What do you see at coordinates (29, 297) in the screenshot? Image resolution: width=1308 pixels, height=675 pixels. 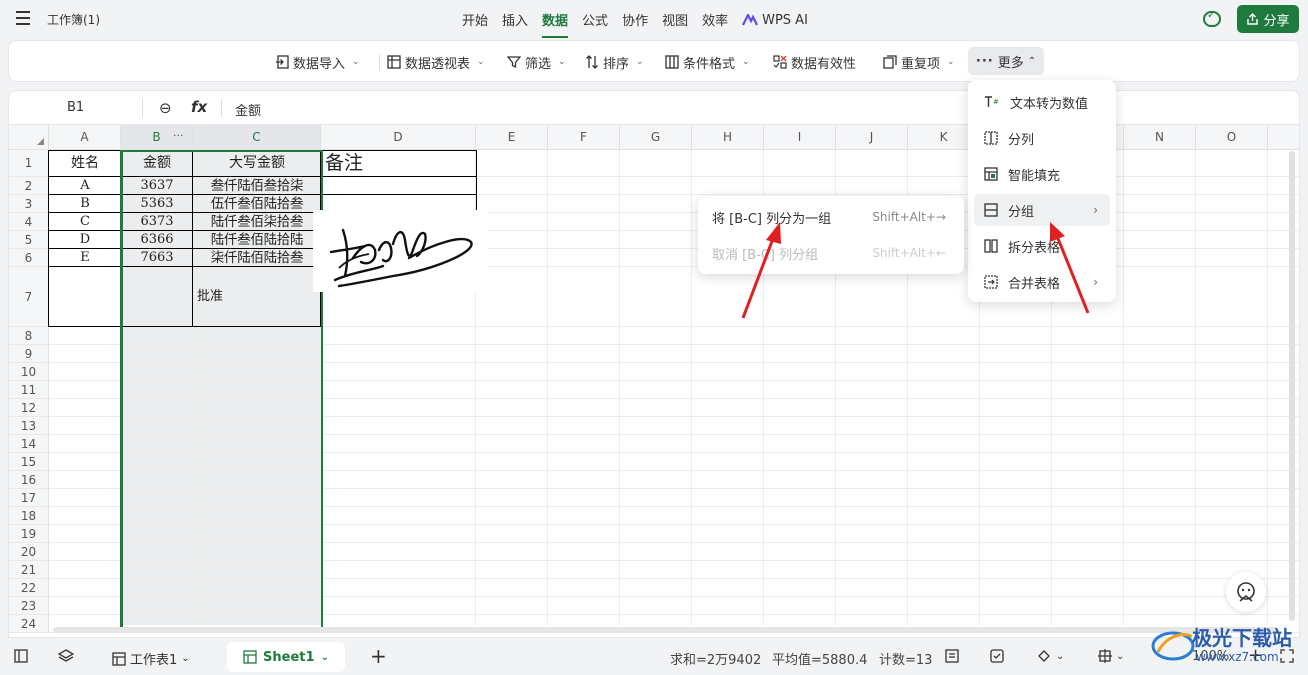 I see `row-header-7: 7` at bounding box center [29, 297].